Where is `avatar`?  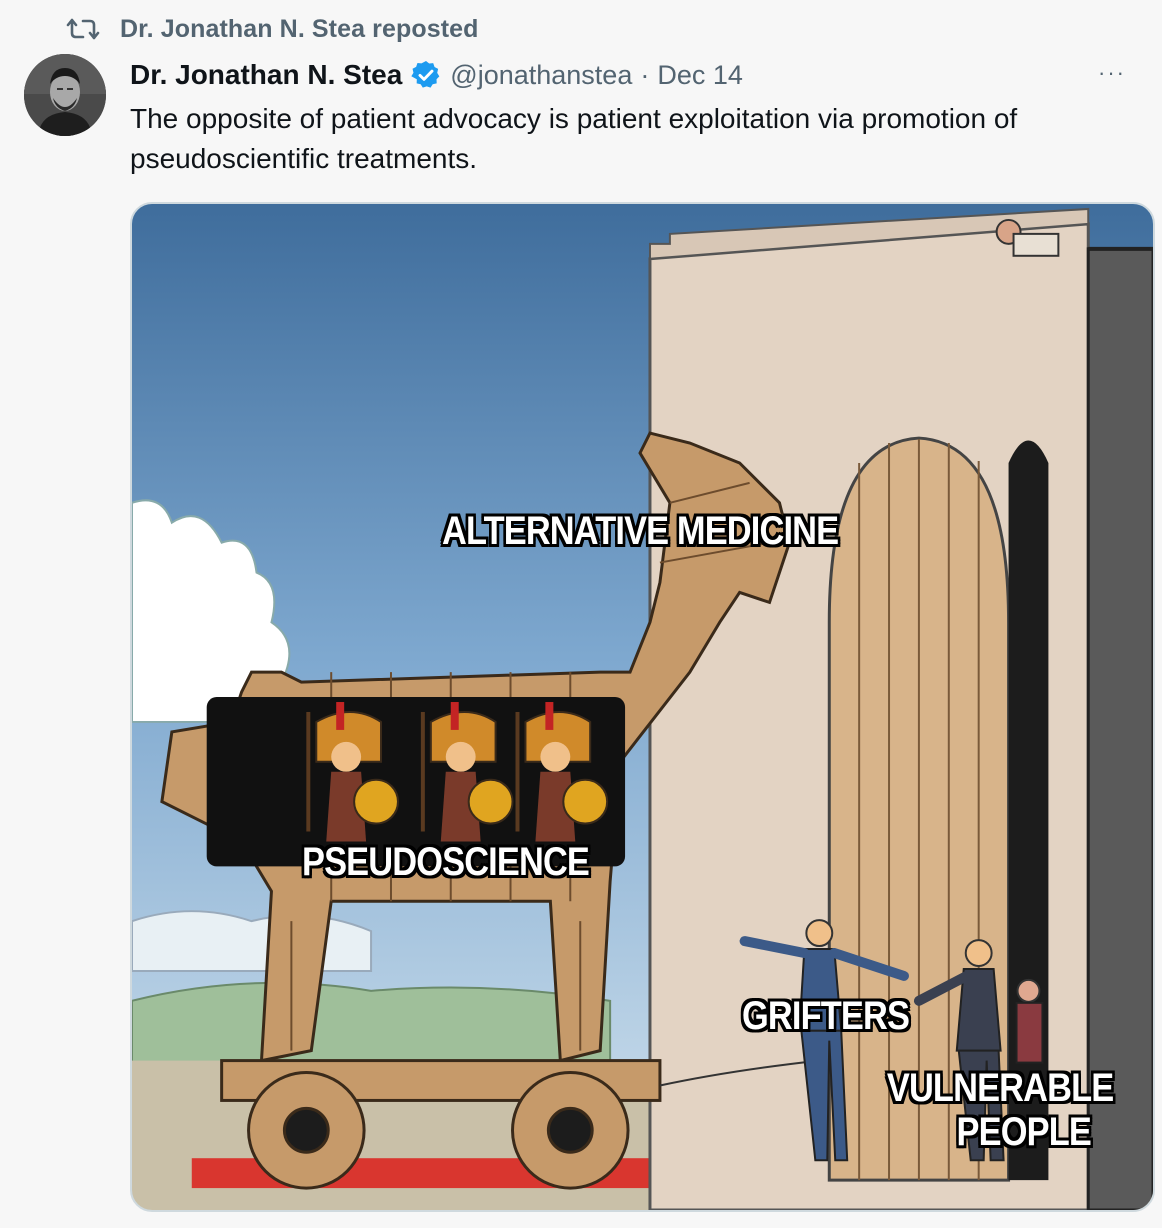
avatar is located at coordinates (65, 95).